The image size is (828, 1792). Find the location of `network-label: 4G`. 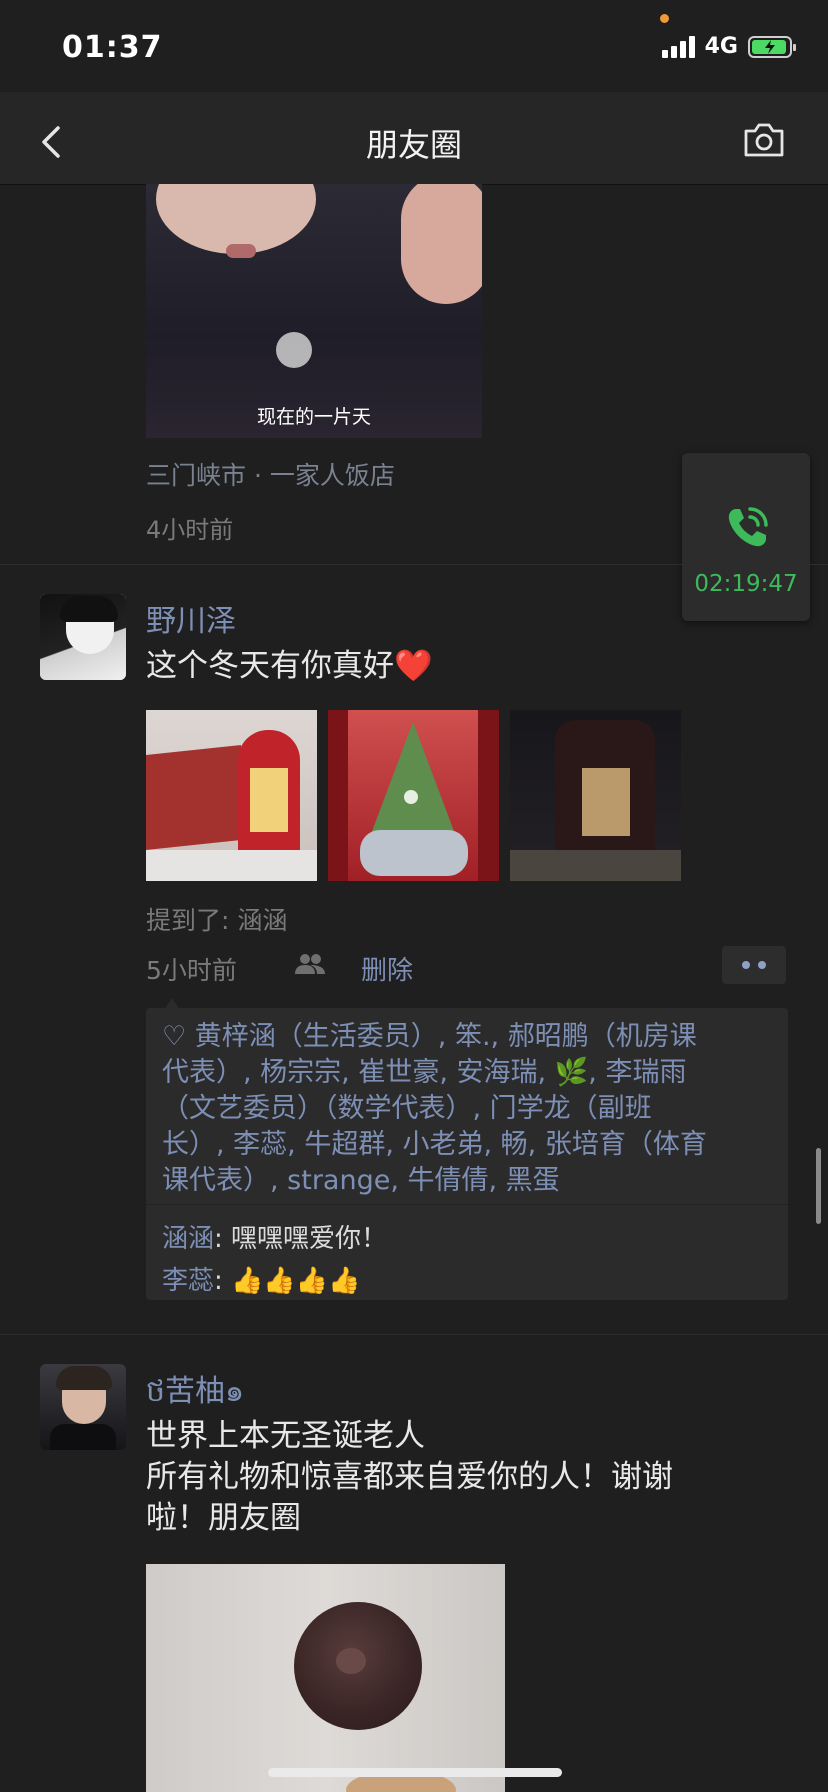

network-label: 4G is located at coordinates (721, 46).